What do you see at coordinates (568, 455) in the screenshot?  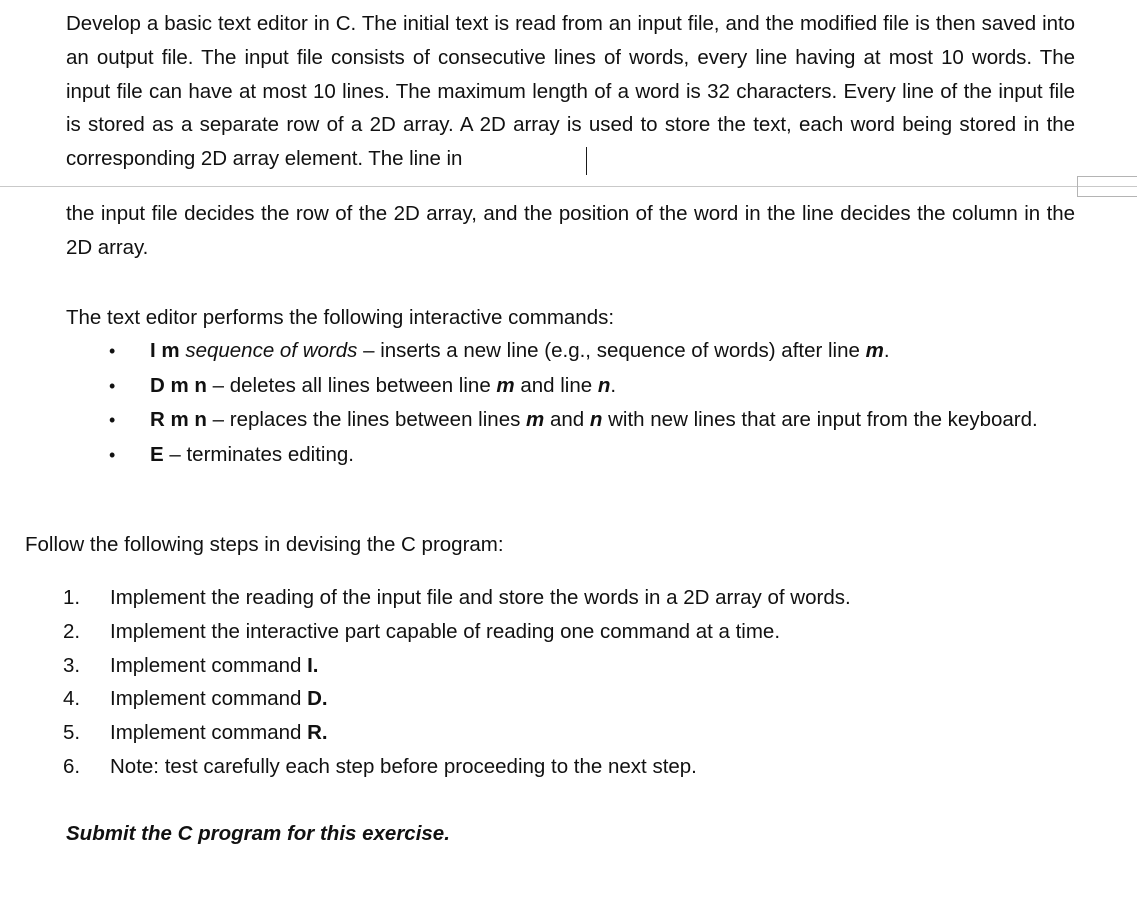 I see `list-item: • E – terminates editing.` at bounding box center [568, 455].